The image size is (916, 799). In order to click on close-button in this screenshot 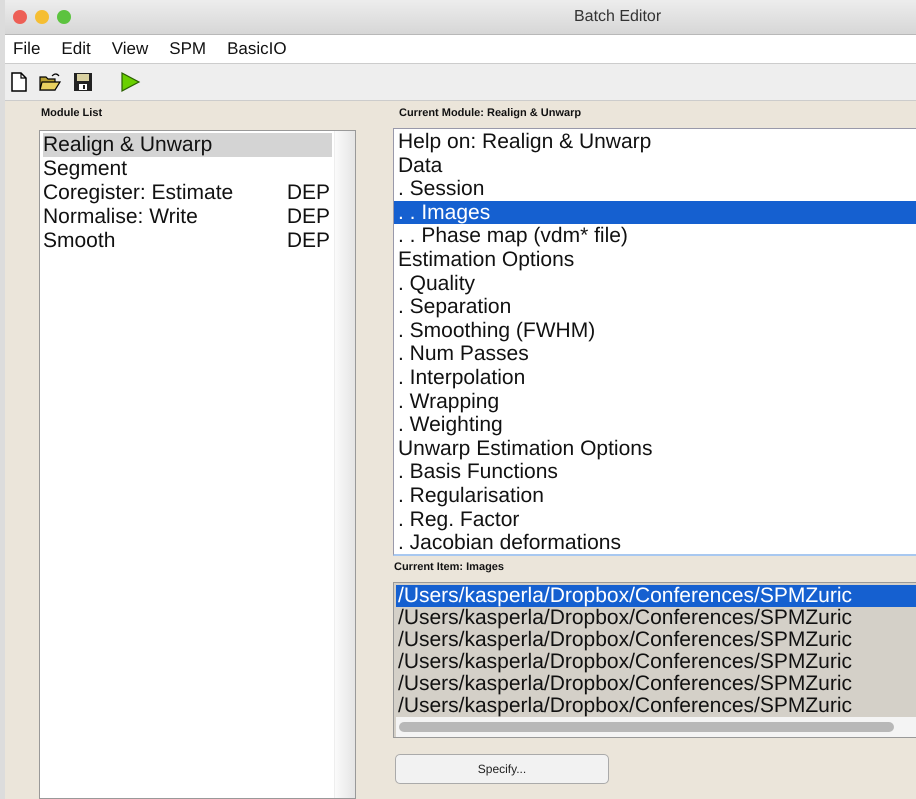, I will do `click(20, 17)`.